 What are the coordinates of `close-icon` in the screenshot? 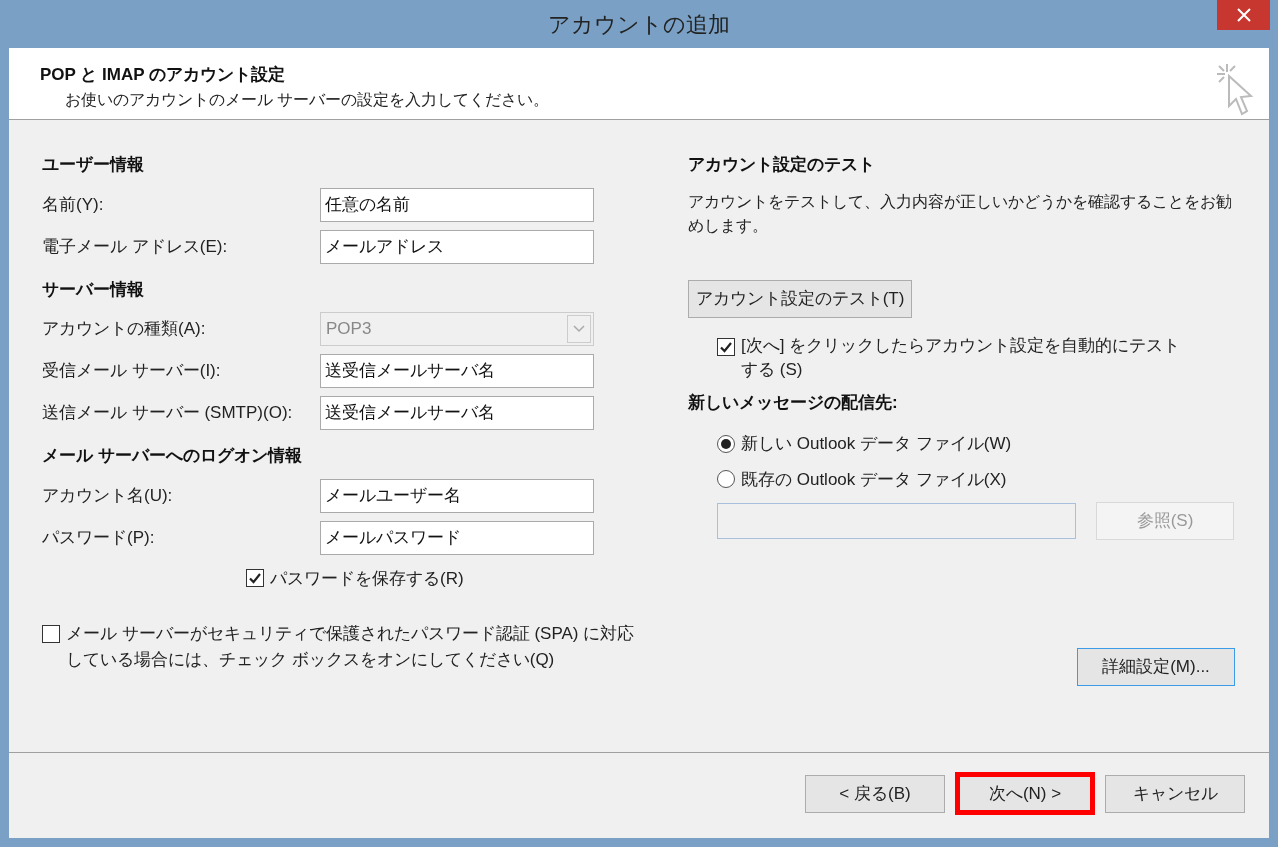 It's located at (1243, 15).